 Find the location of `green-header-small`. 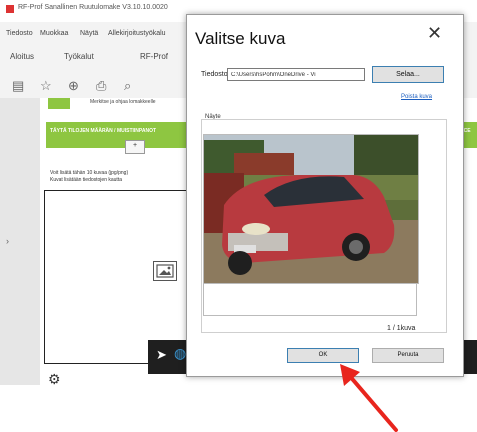

green-header-small is located at coordinates (59, 103).